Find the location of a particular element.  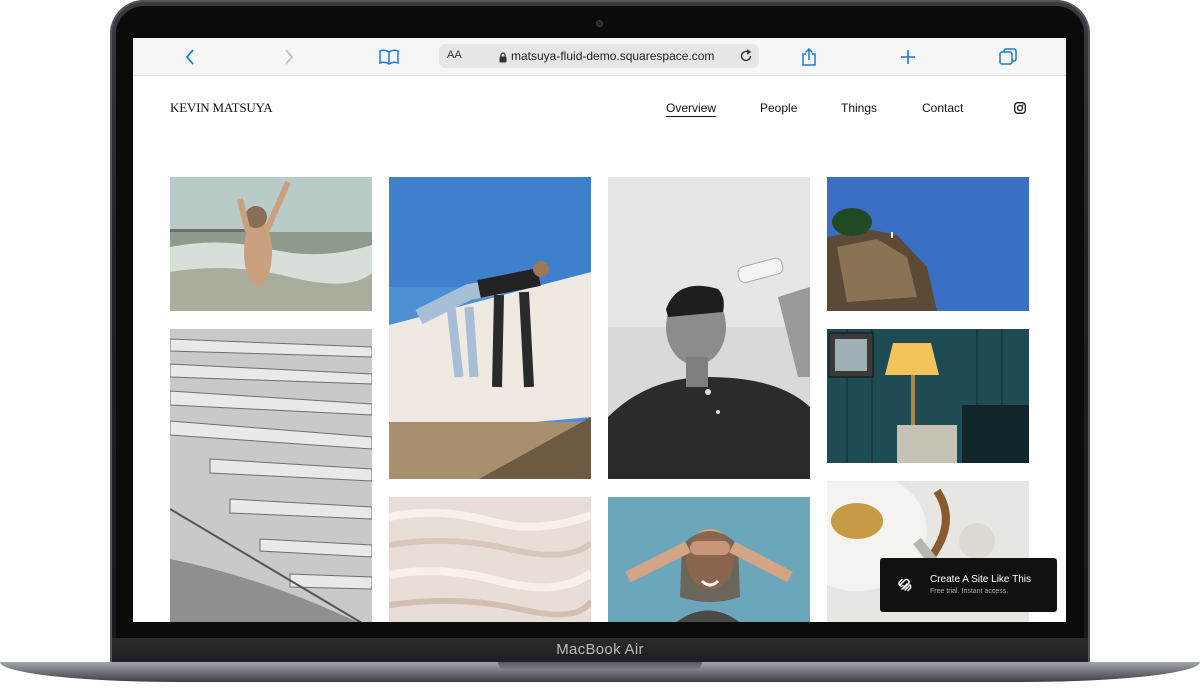

address-bar: AA matsuya-fluid-demo.squarespace.com is located at coordinates (599, 56).